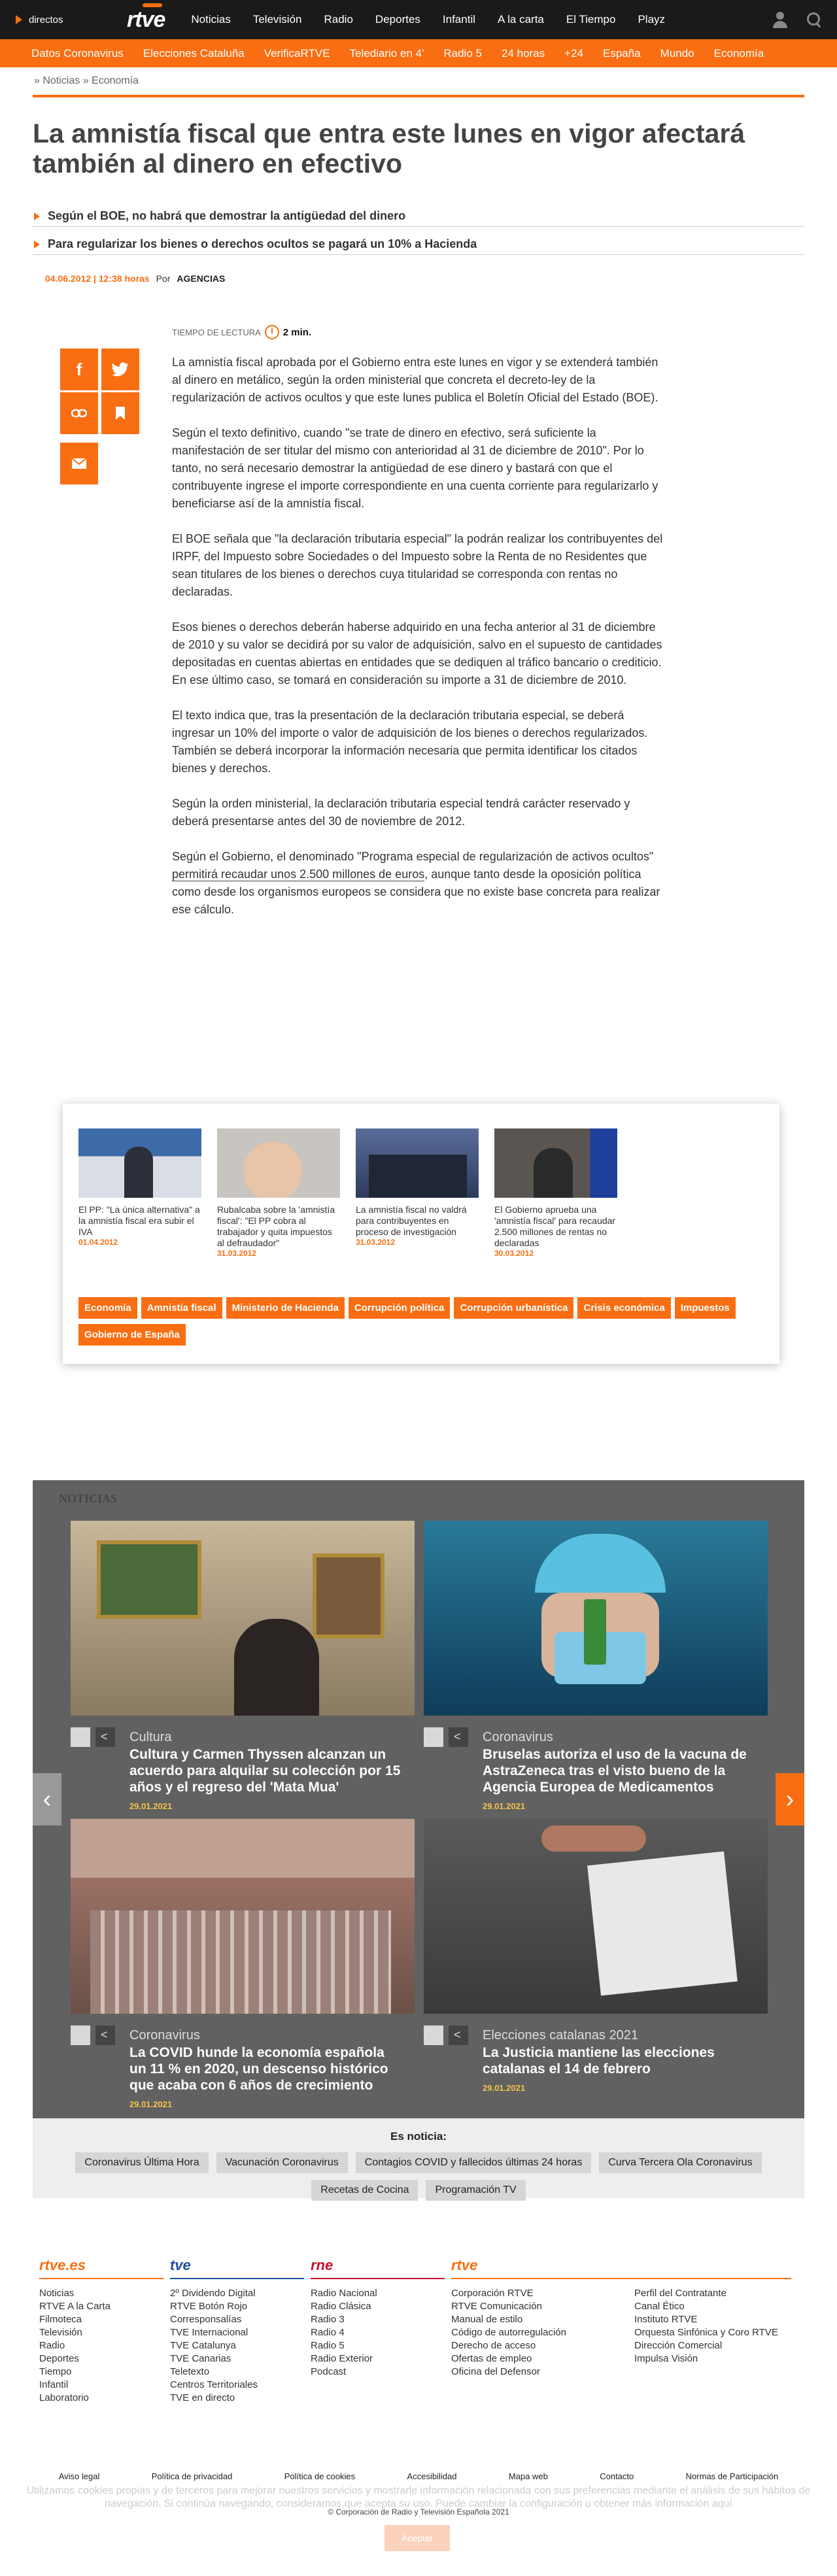 This screenshot has width=837, height=2576. Describe the element at coordinates (47, 1799) in the screenshot. I see `carousel-prev-button: ‹` at that location.